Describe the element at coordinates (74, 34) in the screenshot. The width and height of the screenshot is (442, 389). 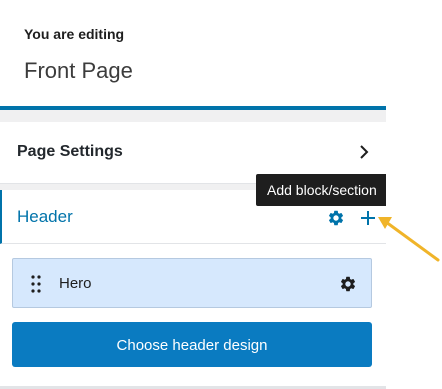
I see `editing-label: You are editing` at that location.